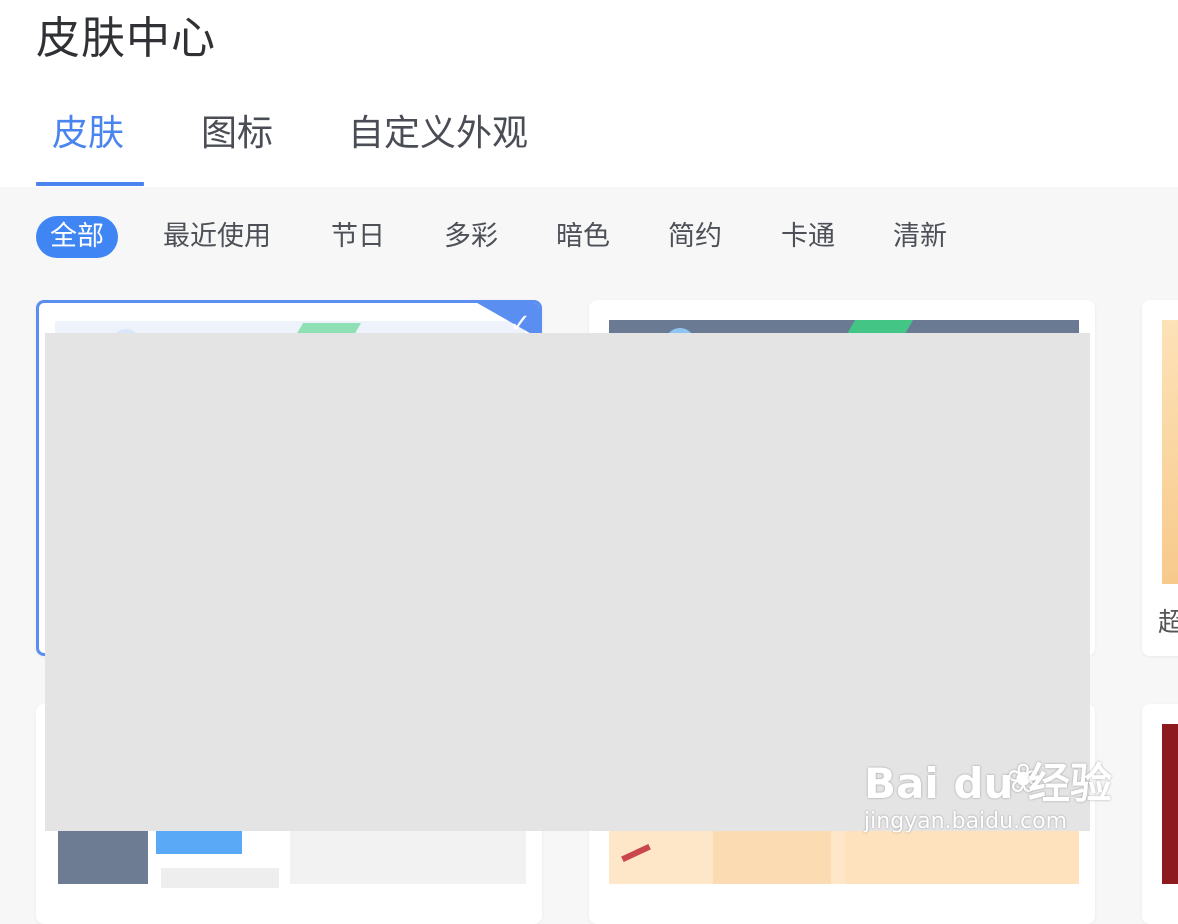  I want to click on skin-card-peek: 超, so click(1160, 478).